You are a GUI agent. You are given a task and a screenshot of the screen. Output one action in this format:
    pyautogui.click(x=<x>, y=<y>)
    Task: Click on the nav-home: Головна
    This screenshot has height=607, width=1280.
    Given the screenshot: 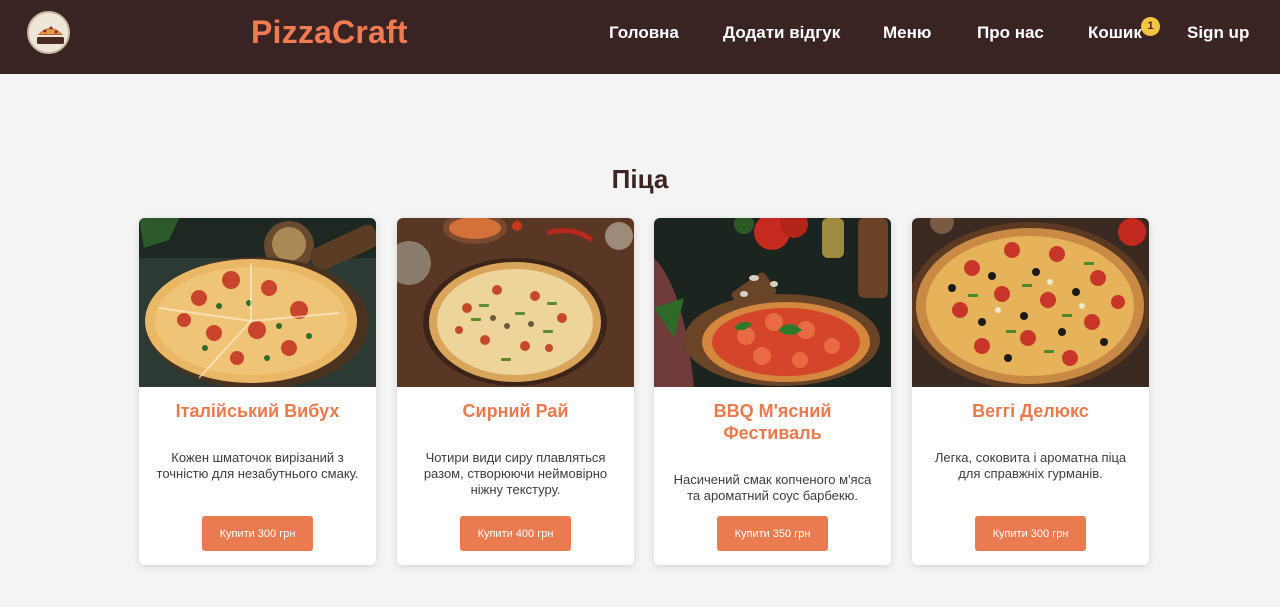 What is the action you would take?
    pyautogui.click(x=644, y=33)
    